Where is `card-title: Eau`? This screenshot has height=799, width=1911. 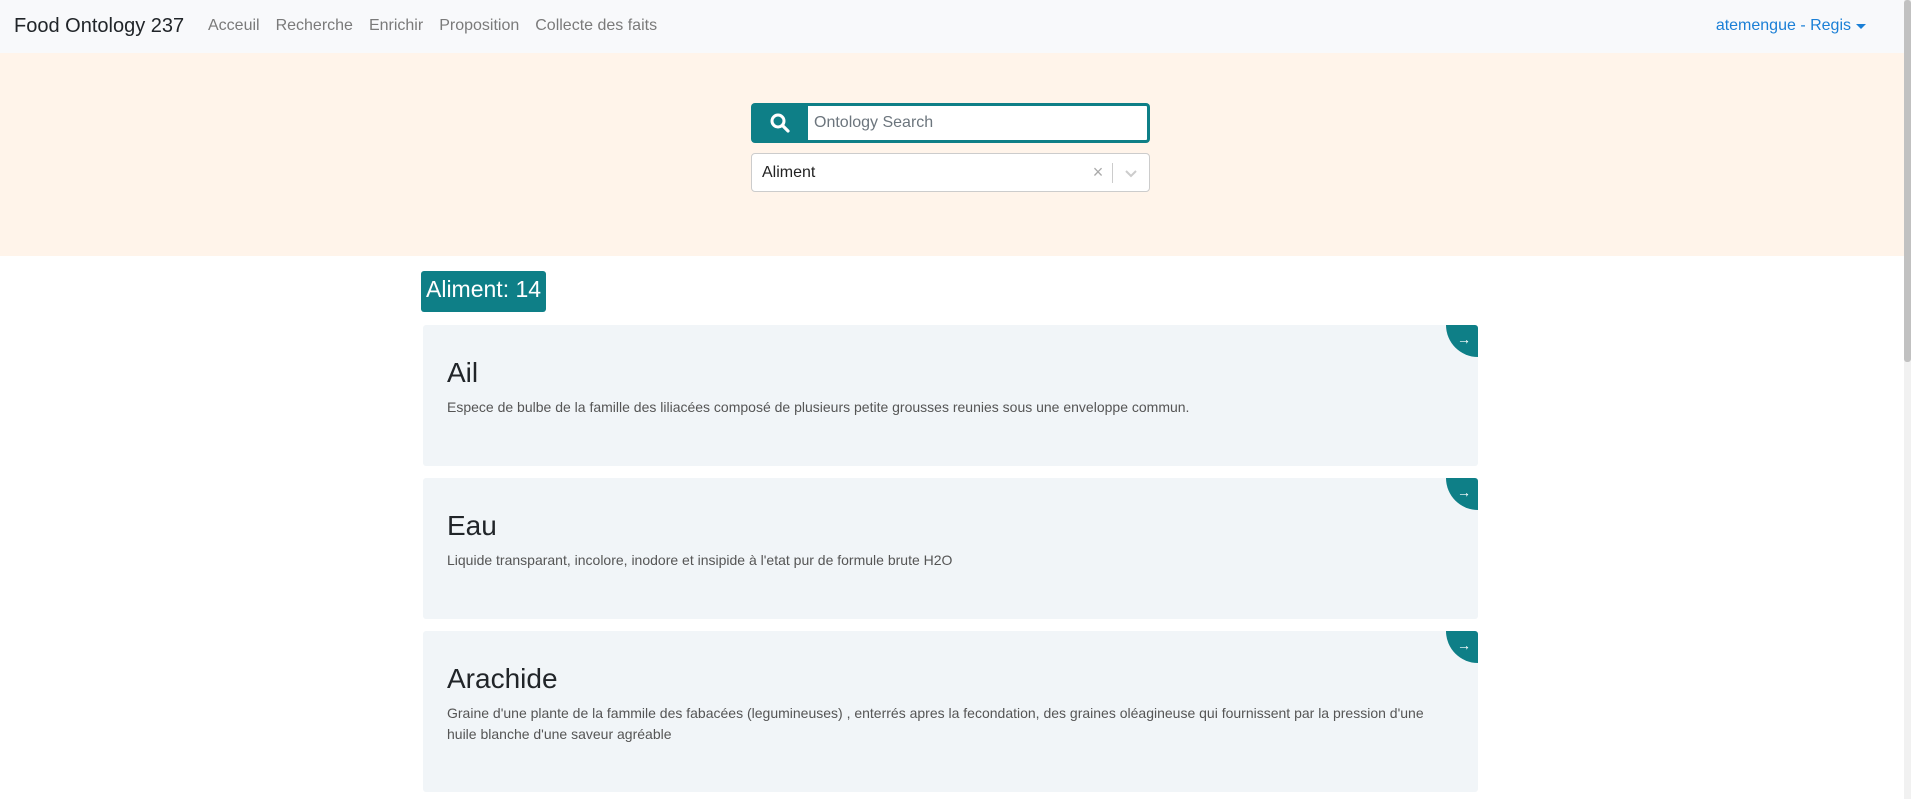 card-title: Eau is located at coordinates (472, 525).